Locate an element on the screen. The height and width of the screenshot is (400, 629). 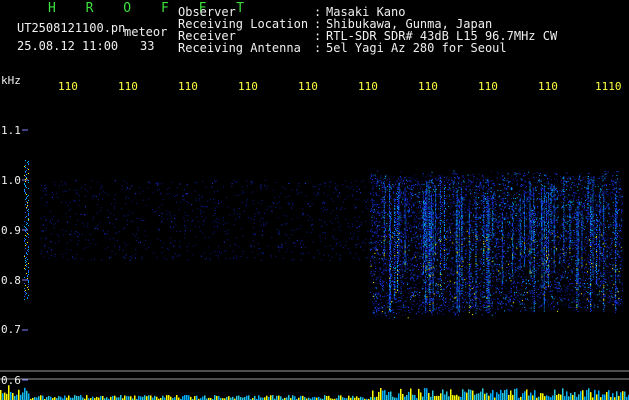
date-time: 25.08.12 11:00 is located at coordinates (68, 46).